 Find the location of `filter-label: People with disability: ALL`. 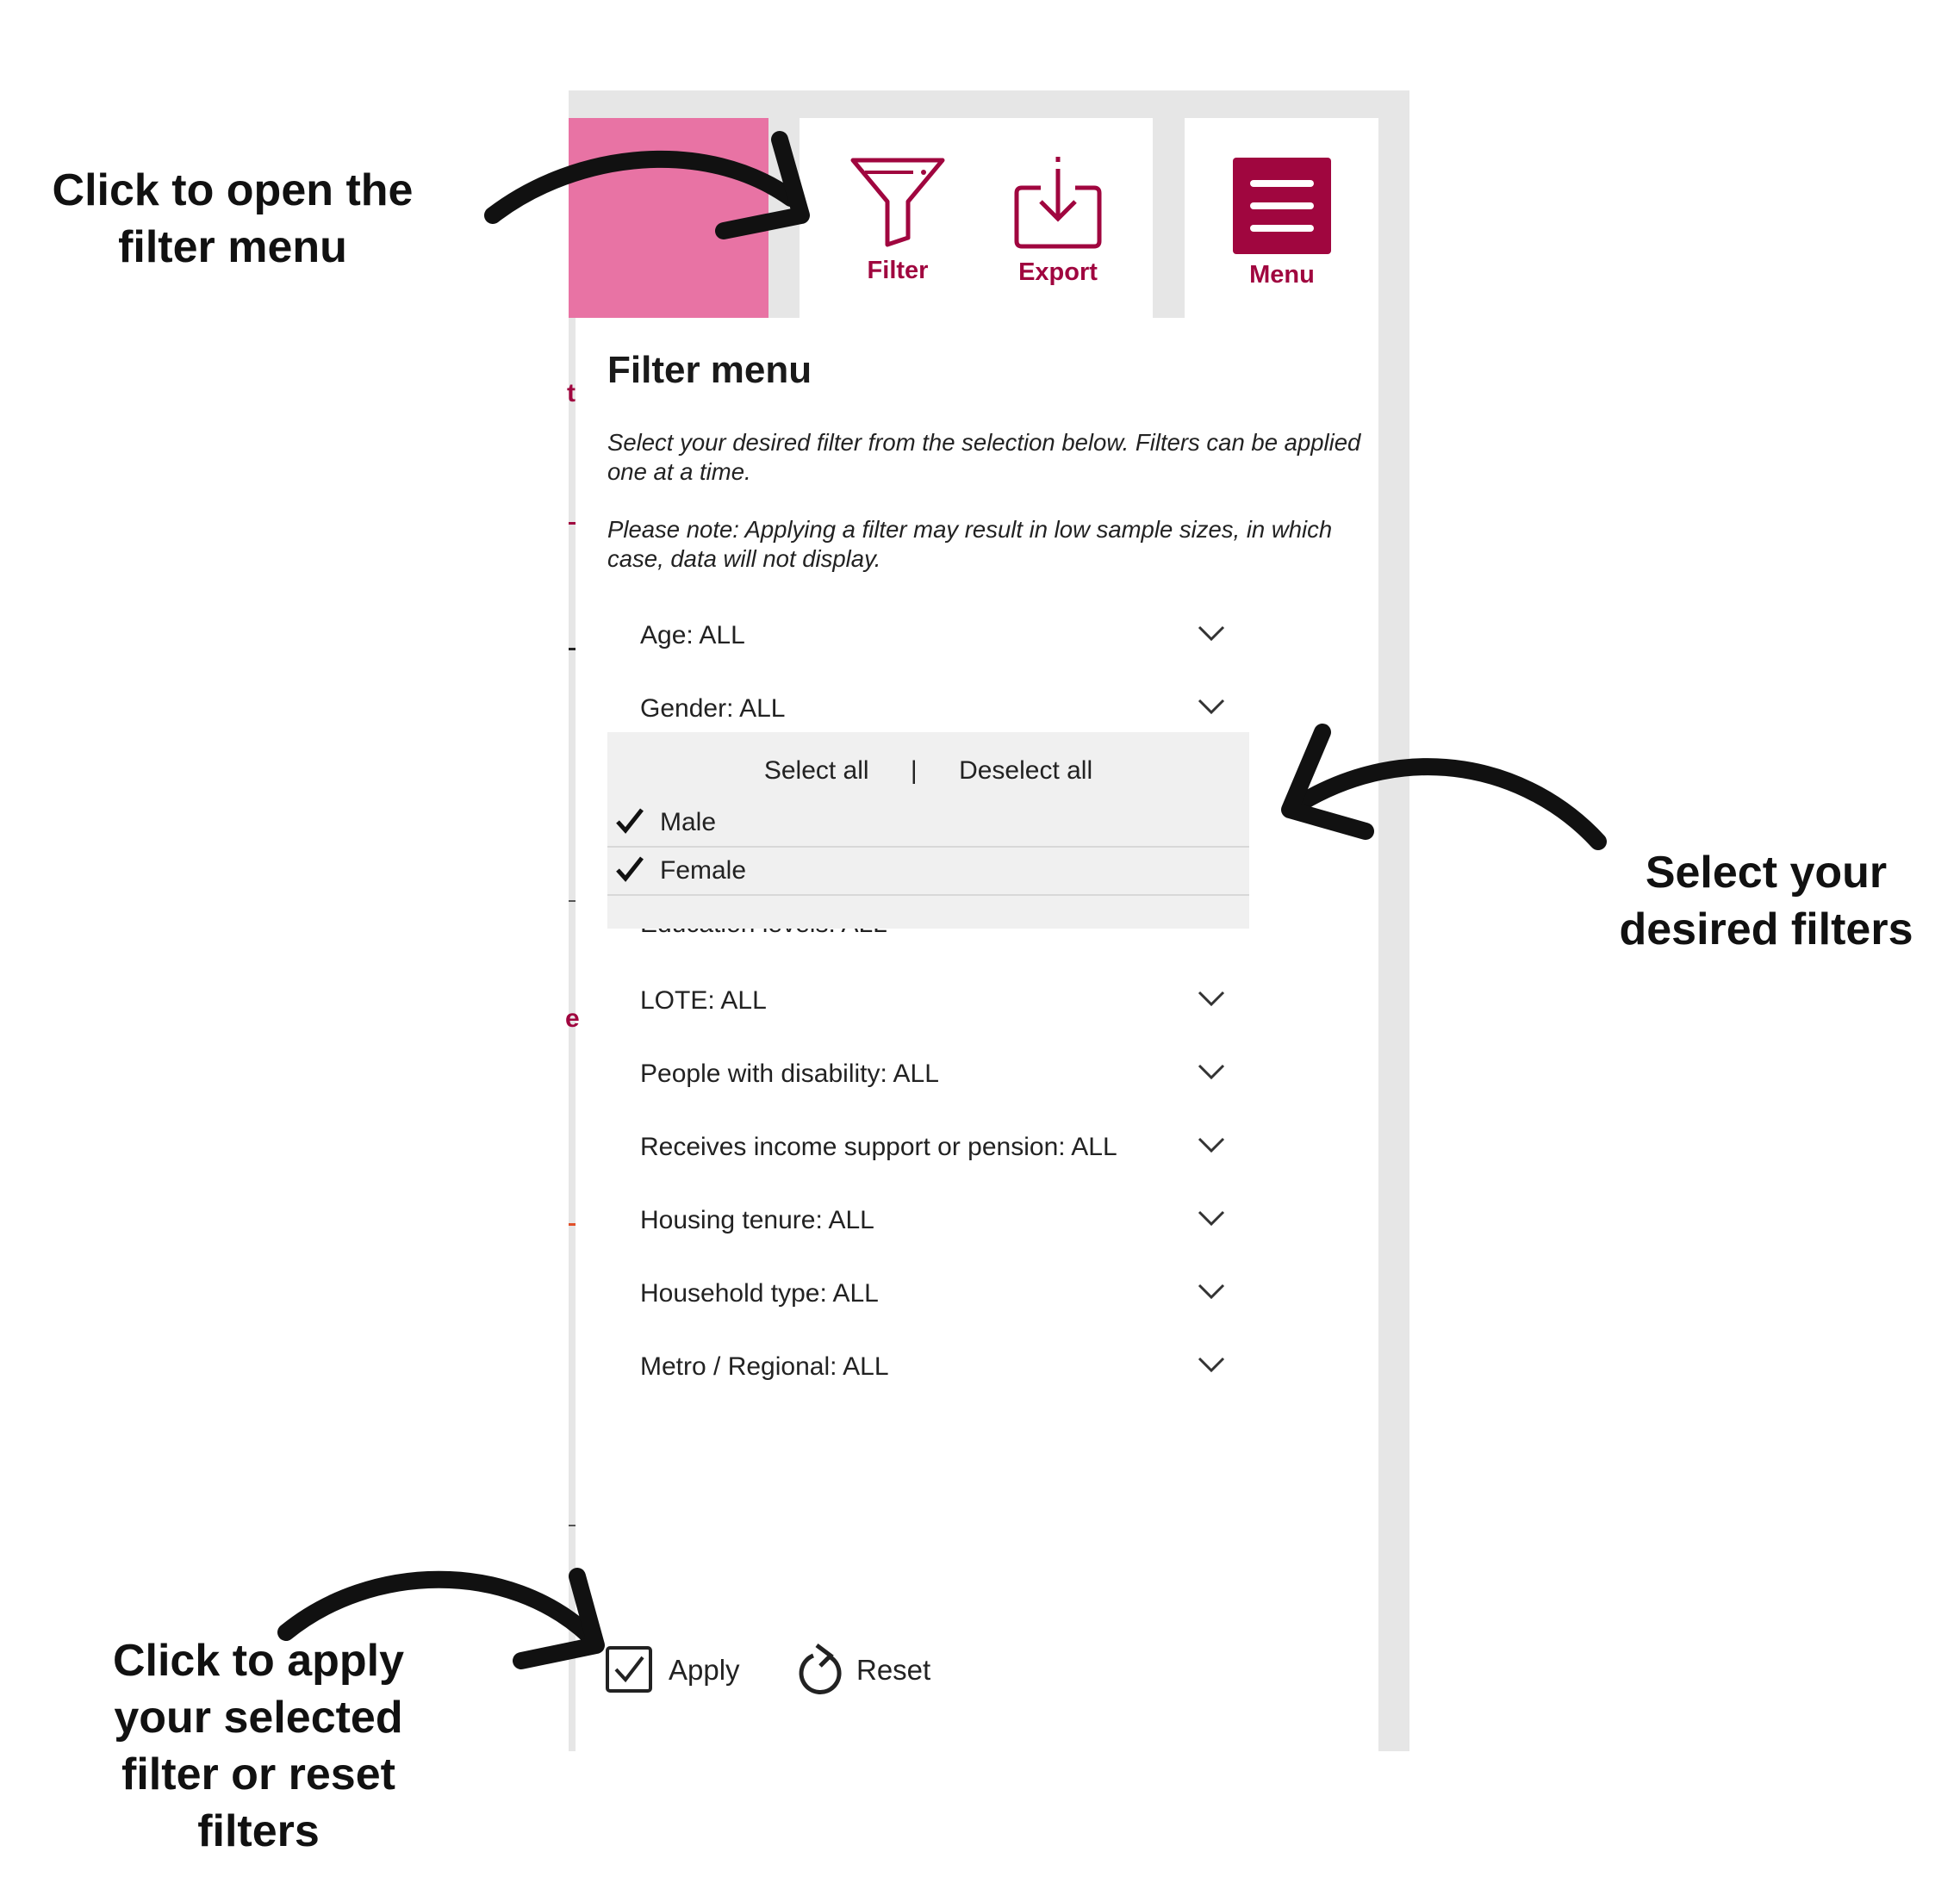

filter-label: People with disability: ALL is located at coordinates (790, 1074).